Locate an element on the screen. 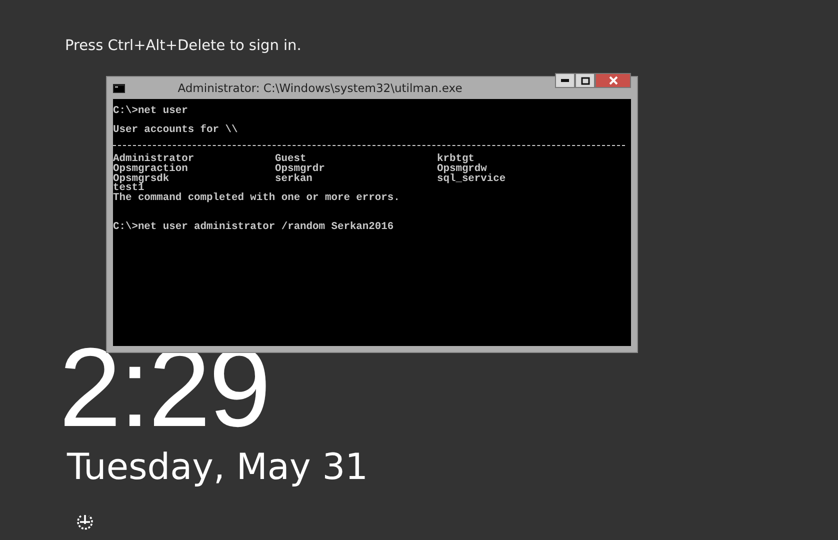 This screenshot has width=838, height=540. account-name: Administrator is located at coordinates (154, 160).